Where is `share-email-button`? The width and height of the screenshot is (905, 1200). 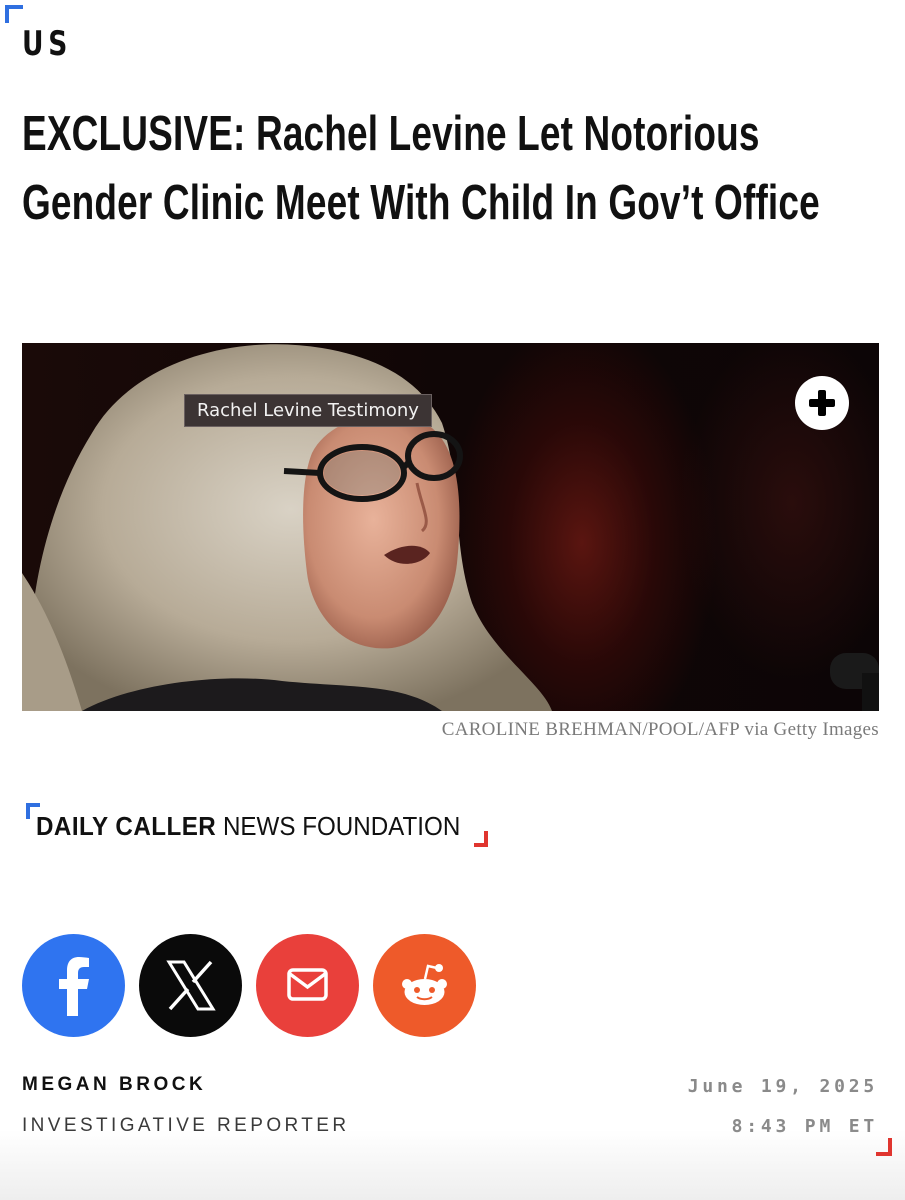 share-email-button is located at coordinates (307, 985).